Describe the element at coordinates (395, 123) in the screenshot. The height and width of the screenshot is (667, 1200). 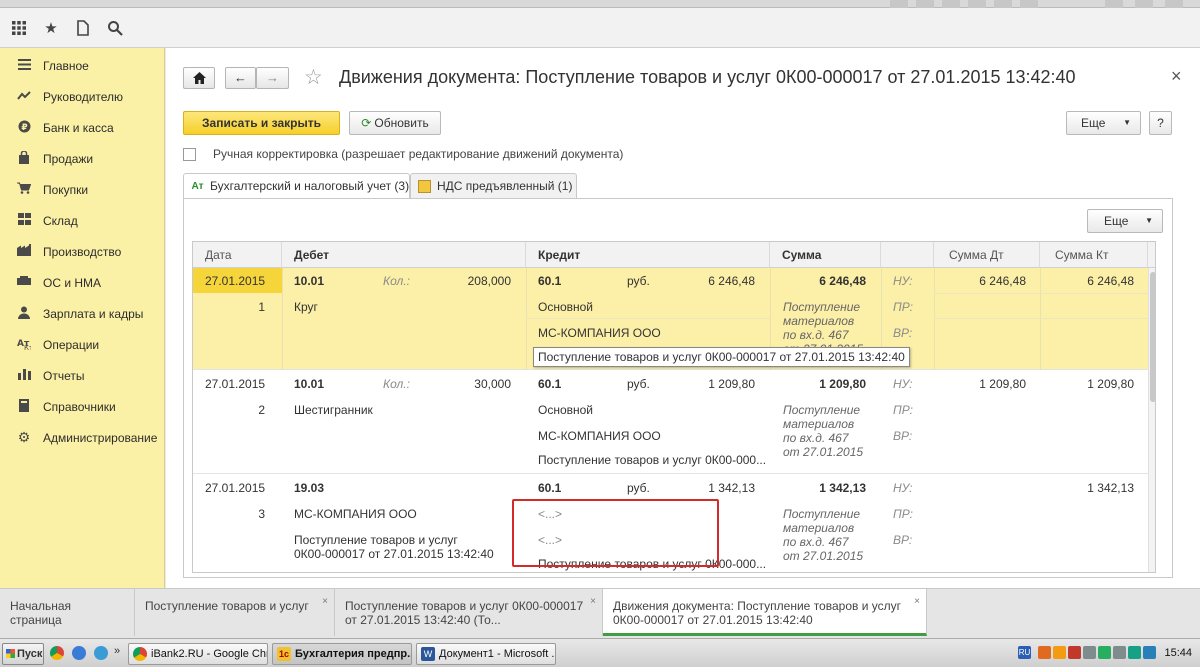
I see `refresh-button: ⟳ Обновить` at that location.